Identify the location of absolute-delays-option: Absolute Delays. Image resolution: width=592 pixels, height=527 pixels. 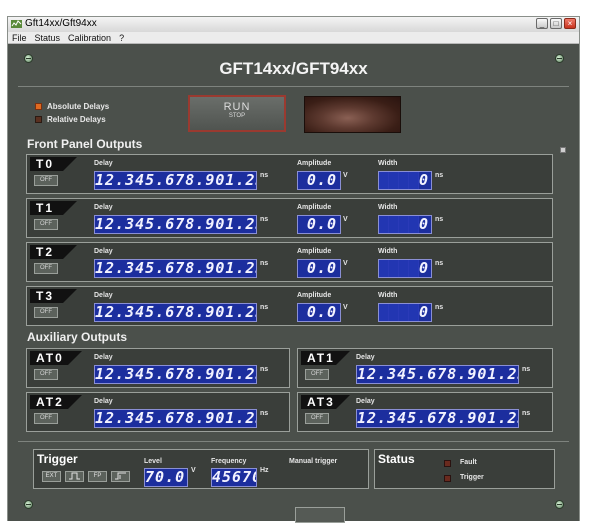
(72, 106).